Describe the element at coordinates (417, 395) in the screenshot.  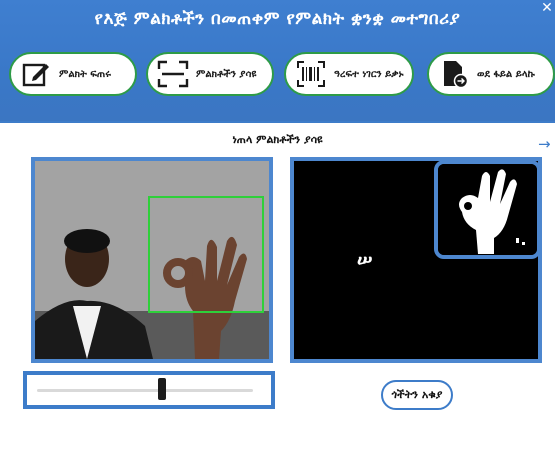
I see `clear-button: ጎችትን አቁያ` at that location.